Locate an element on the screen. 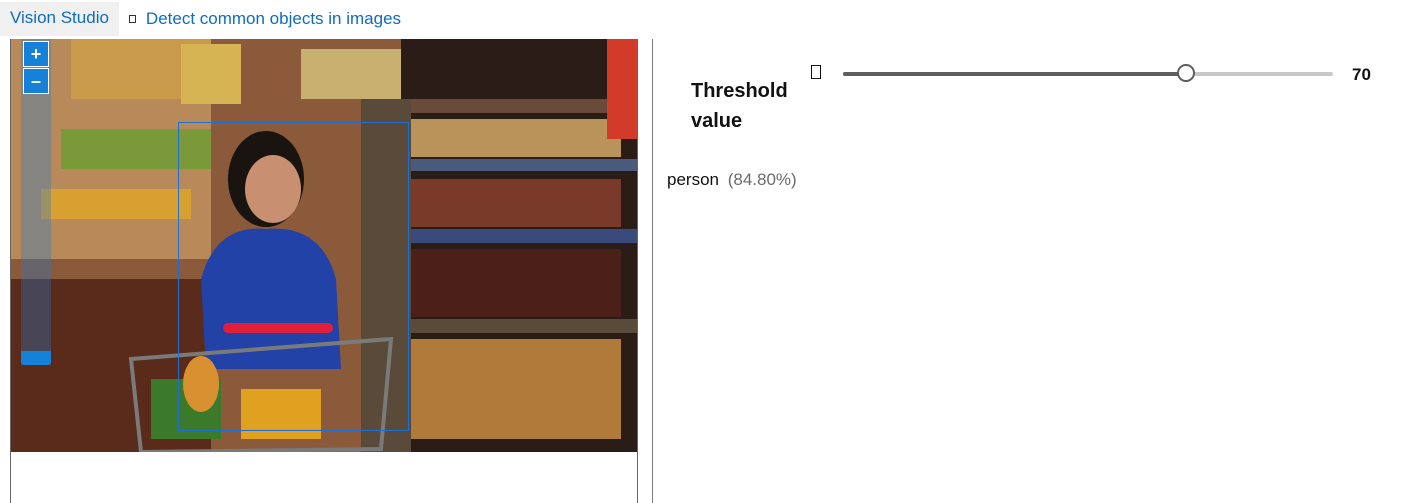 This screenshot has height=503, width=1410. threshold-slider-fill is located at coordinates (1014, 74).